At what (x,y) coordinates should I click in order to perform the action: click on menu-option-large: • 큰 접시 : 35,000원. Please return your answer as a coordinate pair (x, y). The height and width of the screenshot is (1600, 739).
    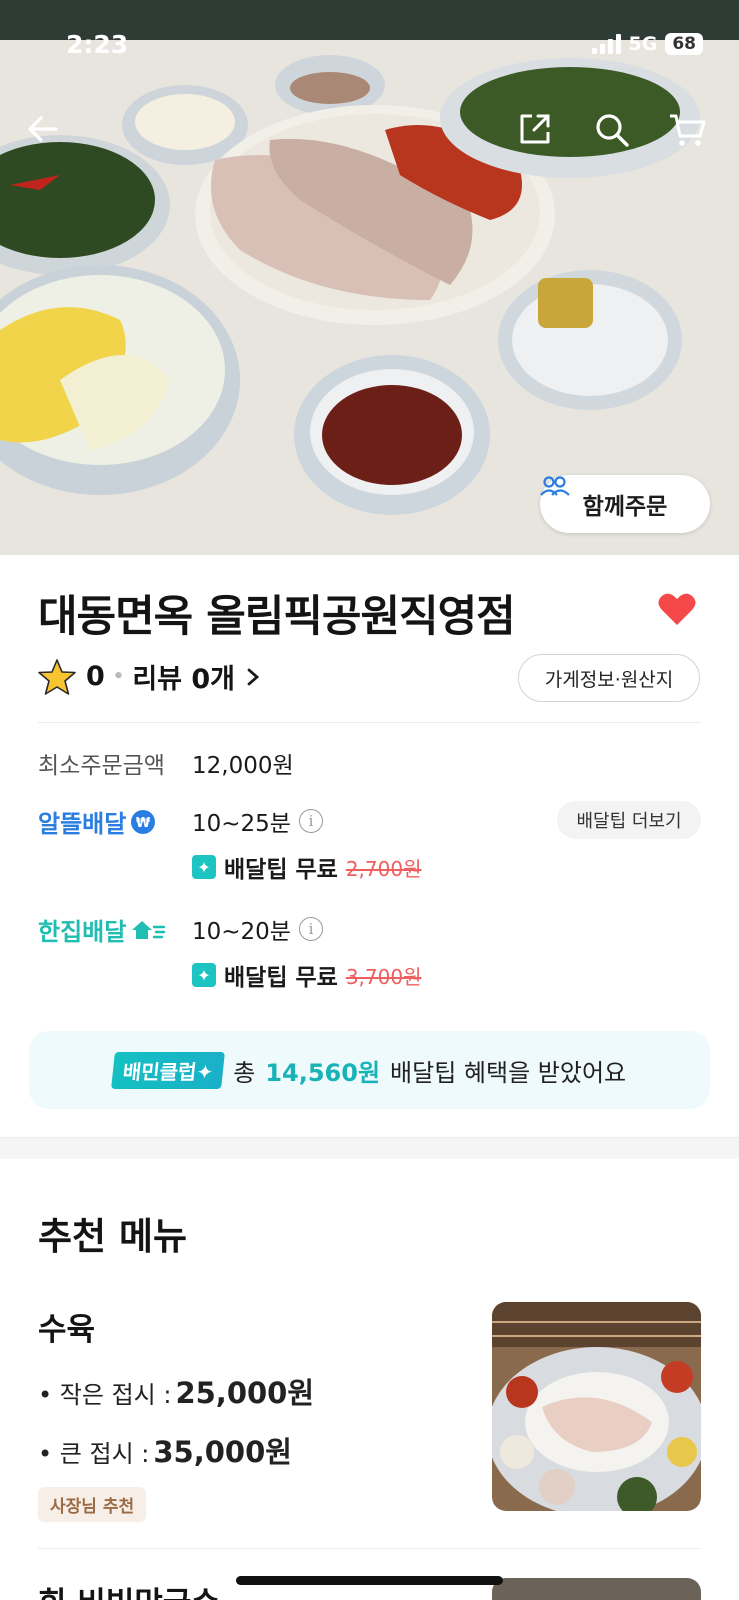
    Looking at the image, I should click on (165, 1450).